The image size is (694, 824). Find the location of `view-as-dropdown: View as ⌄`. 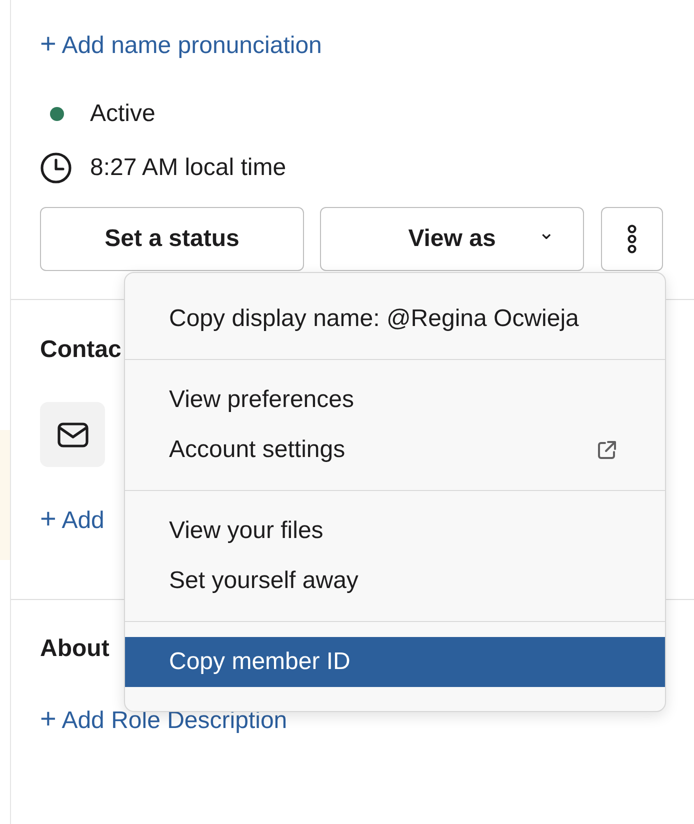

view-as-dropdown: View as ⌄ is located at coordinates (452, 239).